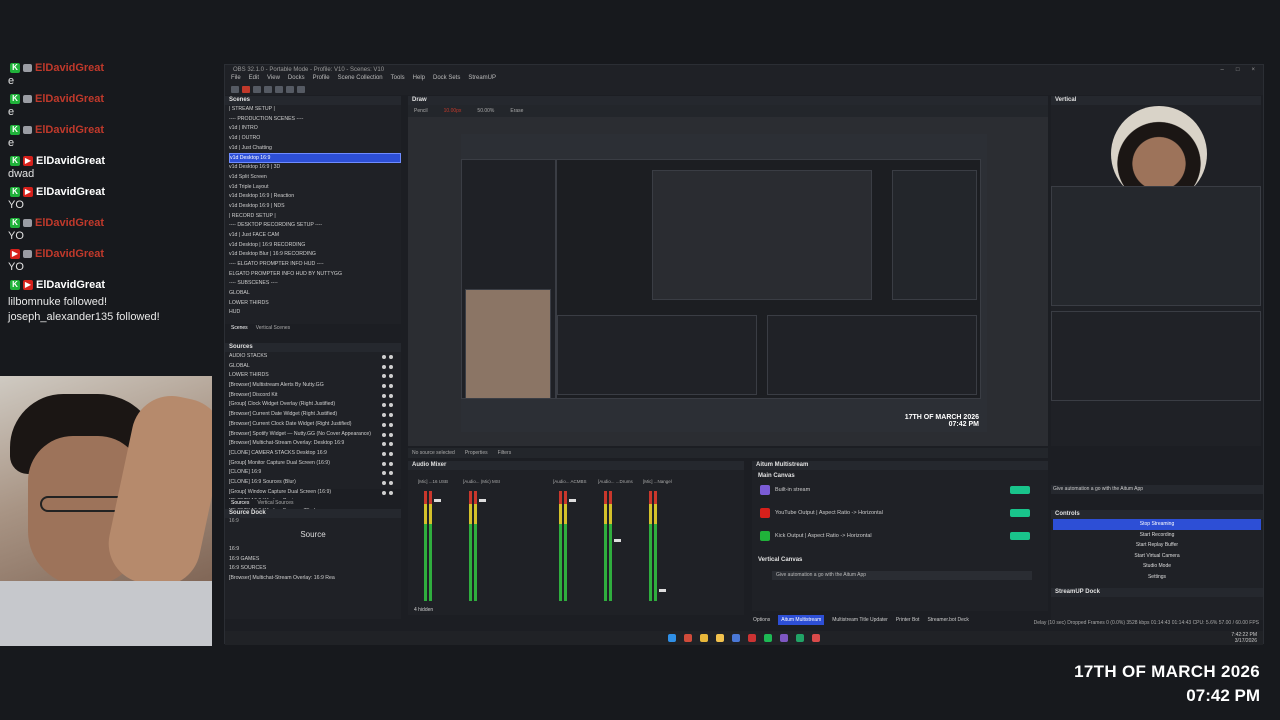  I want to click on start-virtual-camera-button: Start Virtual Camera, so click(1157, 556).